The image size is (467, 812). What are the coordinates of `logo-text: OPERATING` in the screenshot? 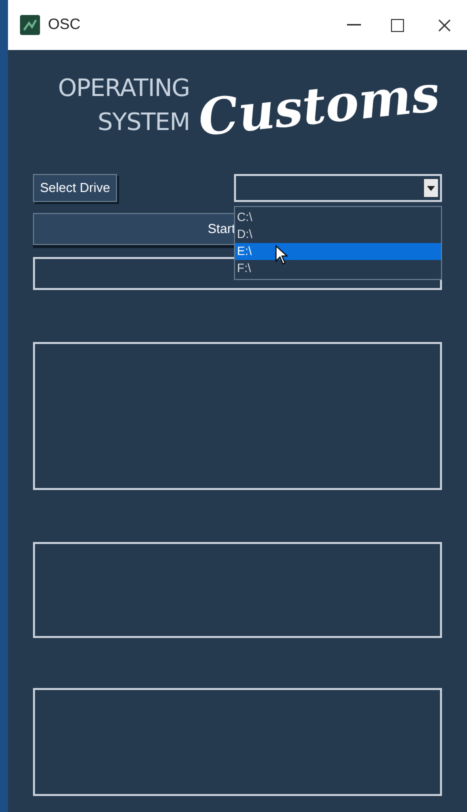 It's located at (124, 88).